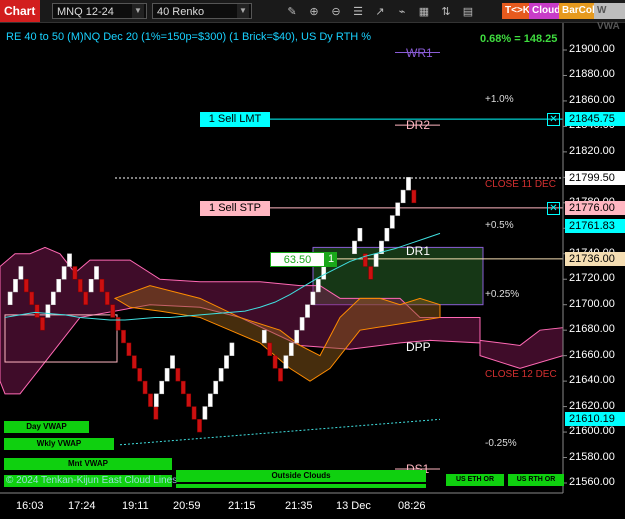 The height and width of the screenshot is (519, 625). Describe the element at coordinates (536, 480) in the screenshot. I see `us-rth-or-label: US RTH OR` at that location.